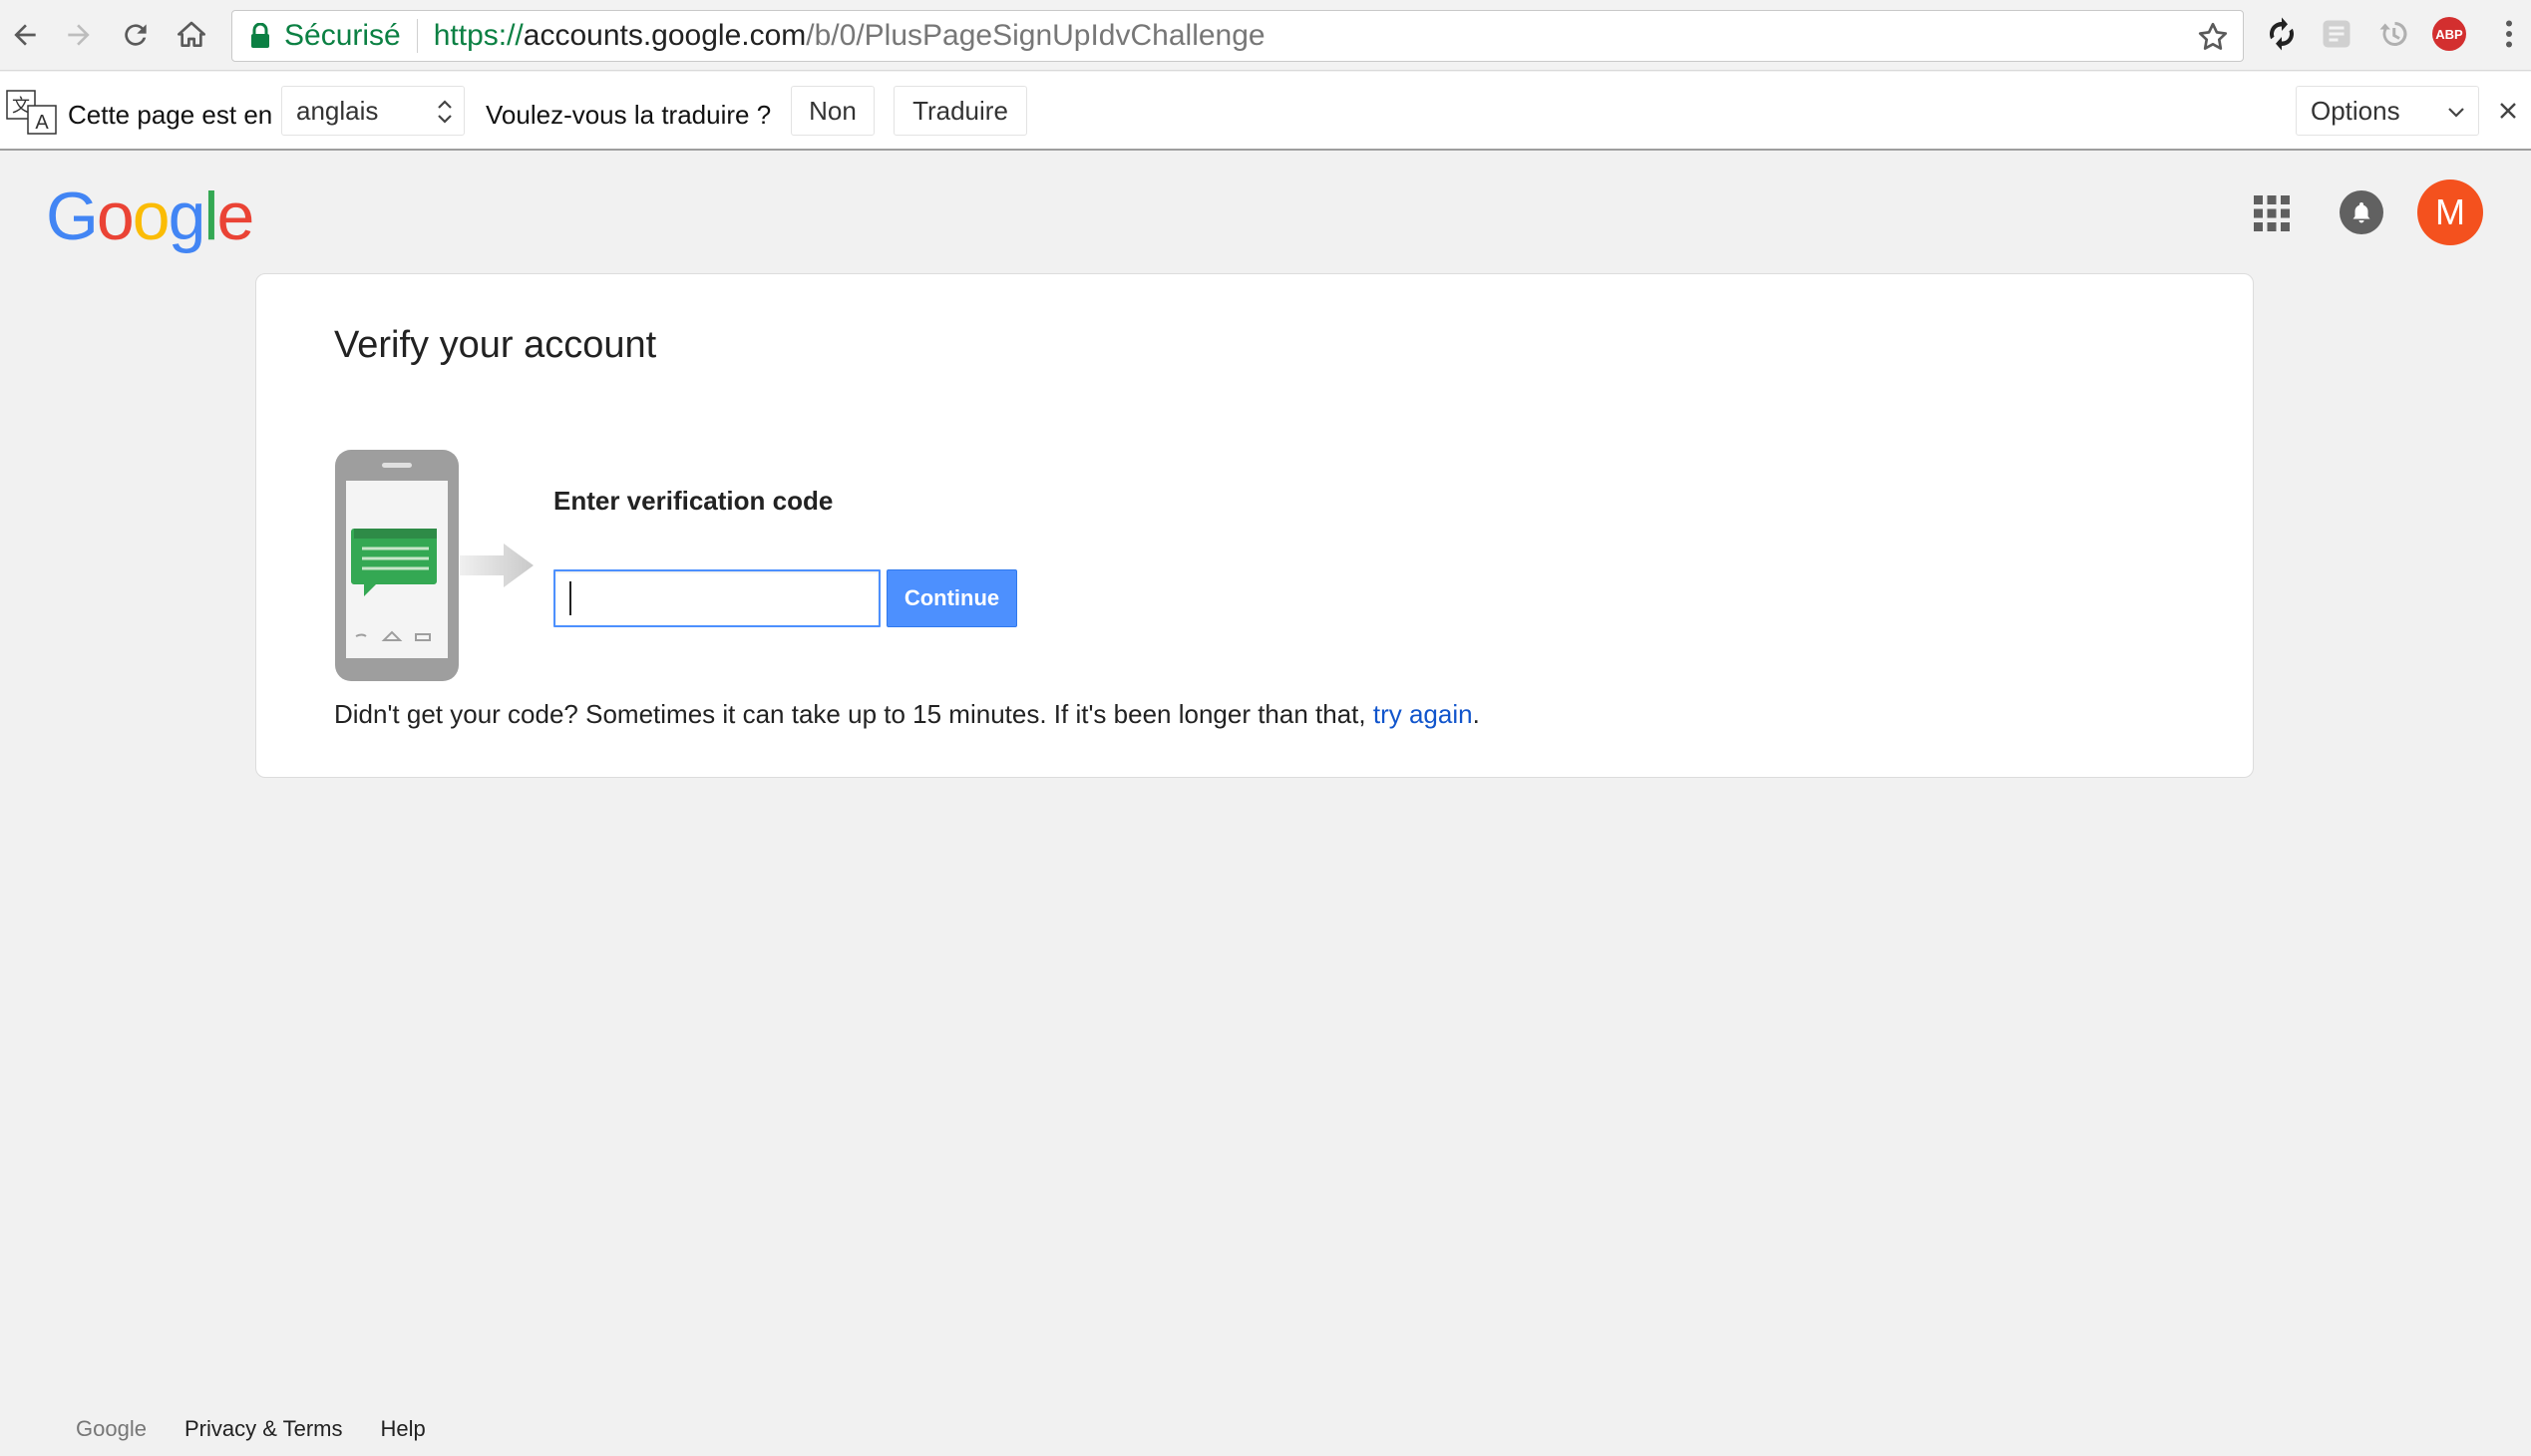  I want to click on reload-icon, so click(136, 35).